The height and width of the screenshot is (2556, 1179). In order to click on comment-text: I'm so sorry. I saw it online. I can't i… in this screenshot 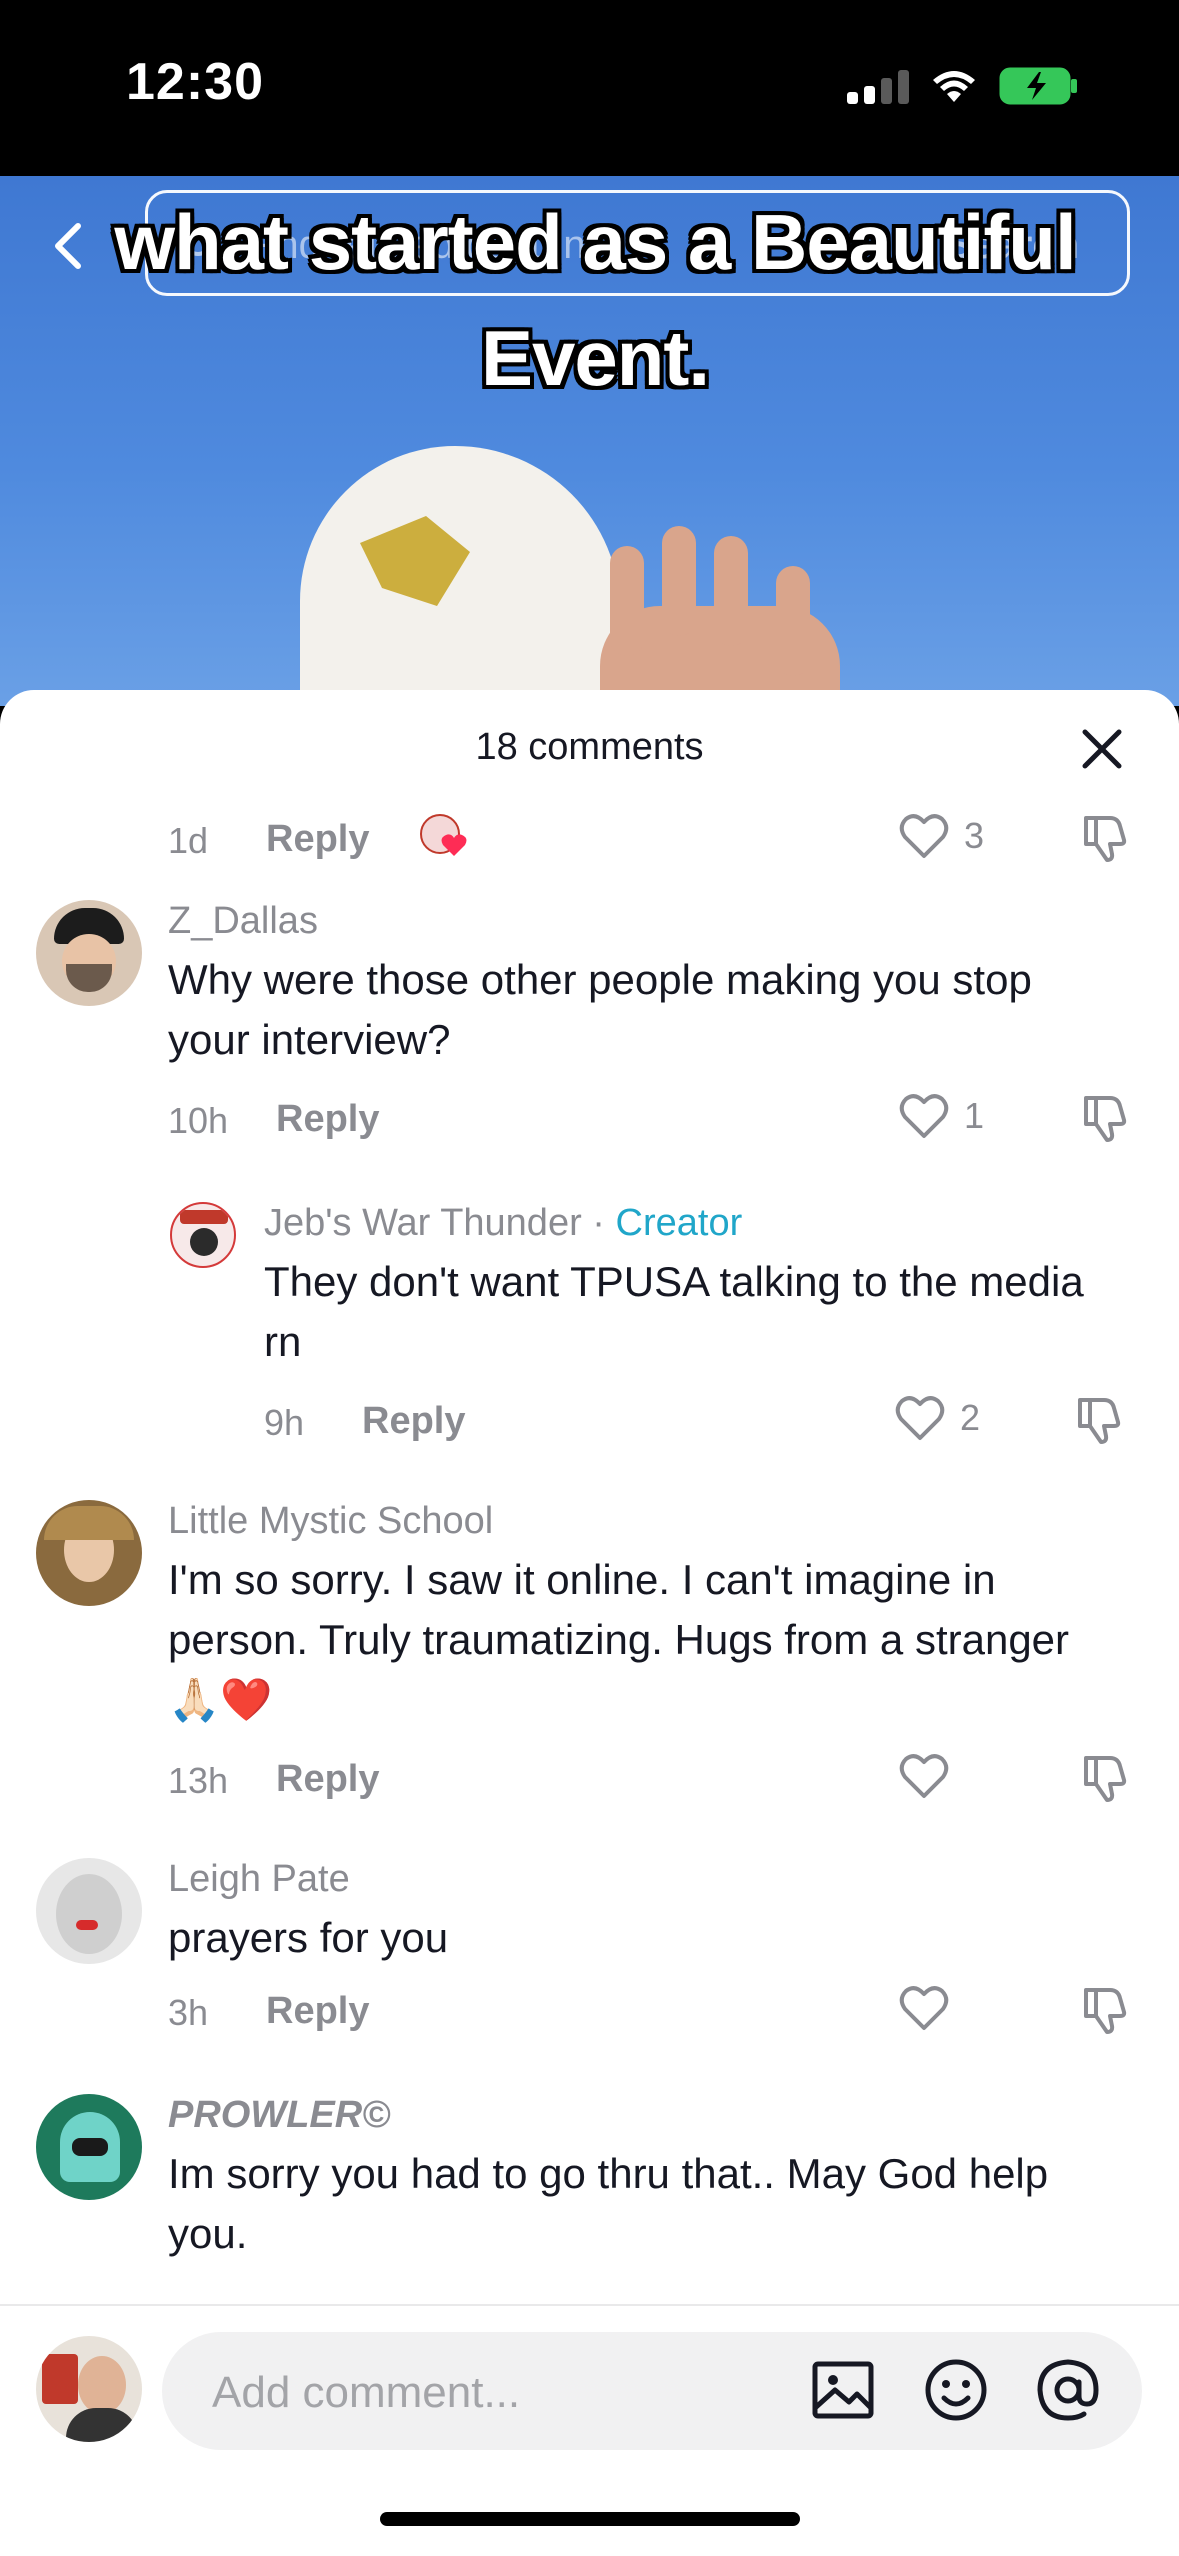, I will do `click(619, 1639)`.